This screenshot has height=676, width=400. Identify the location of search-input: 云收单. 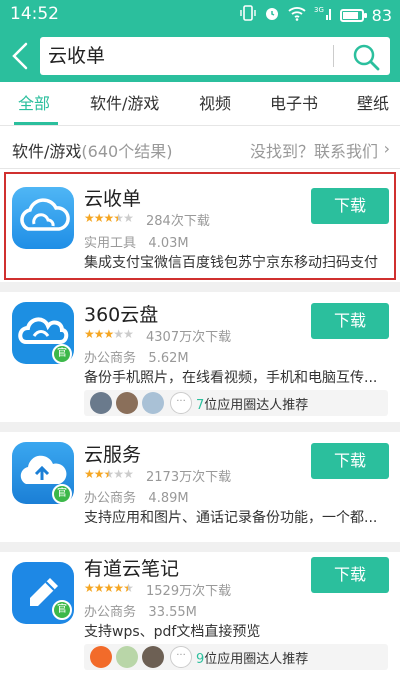
(76, 56).